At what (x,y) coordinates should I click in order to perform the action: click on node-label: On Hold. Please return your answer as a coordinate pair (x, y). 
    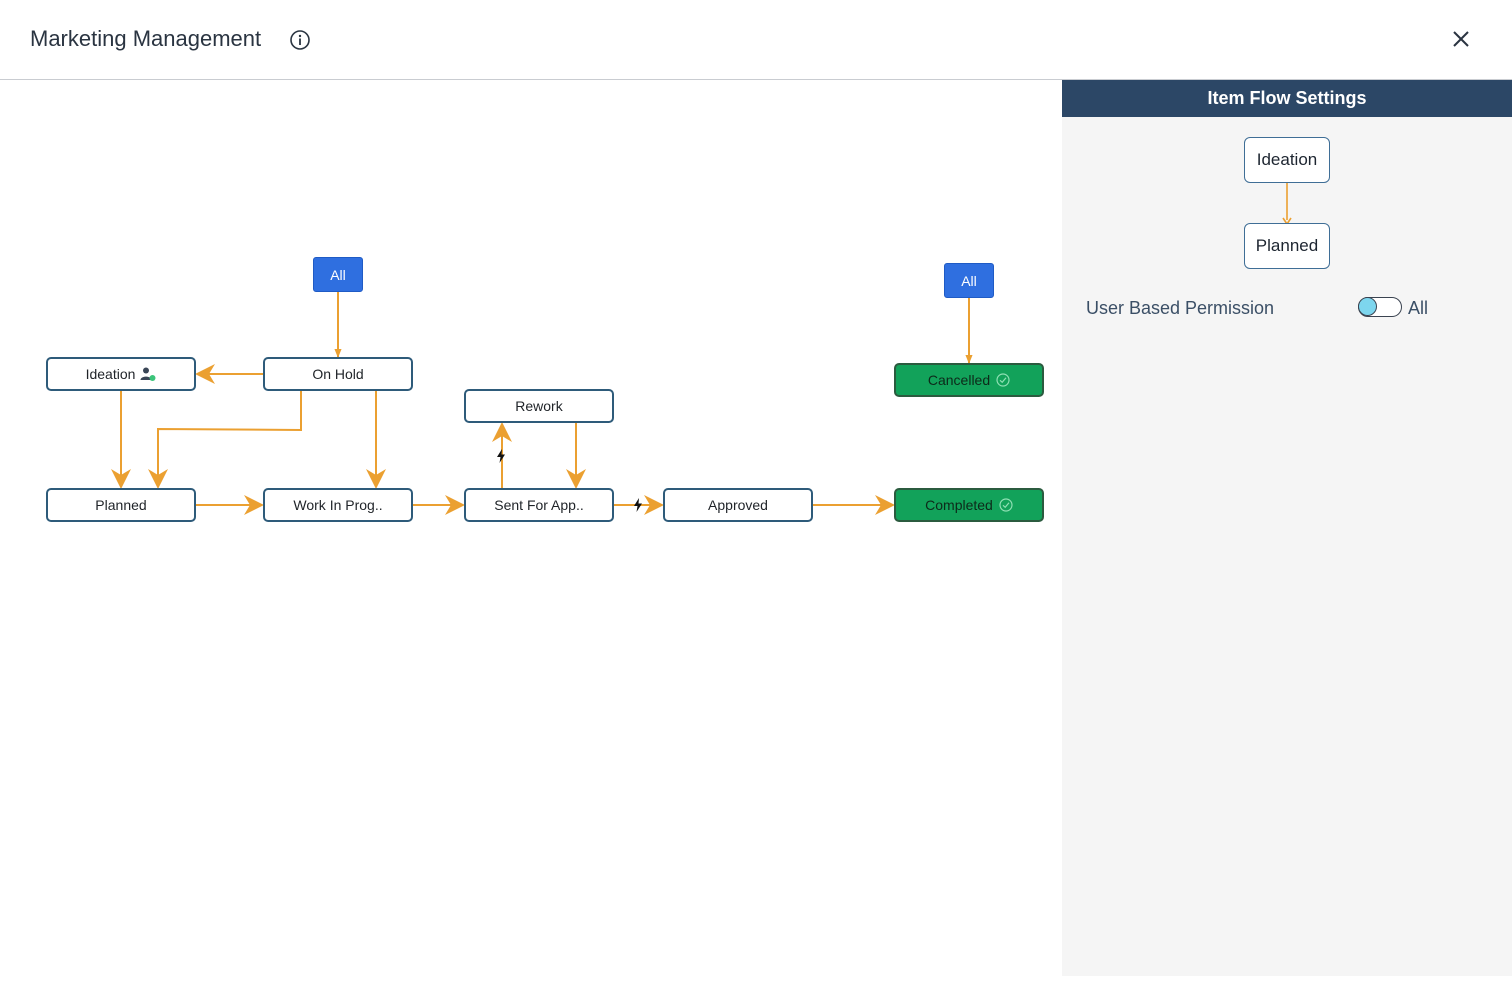
    Looking at the image, I should click on (338, 374).